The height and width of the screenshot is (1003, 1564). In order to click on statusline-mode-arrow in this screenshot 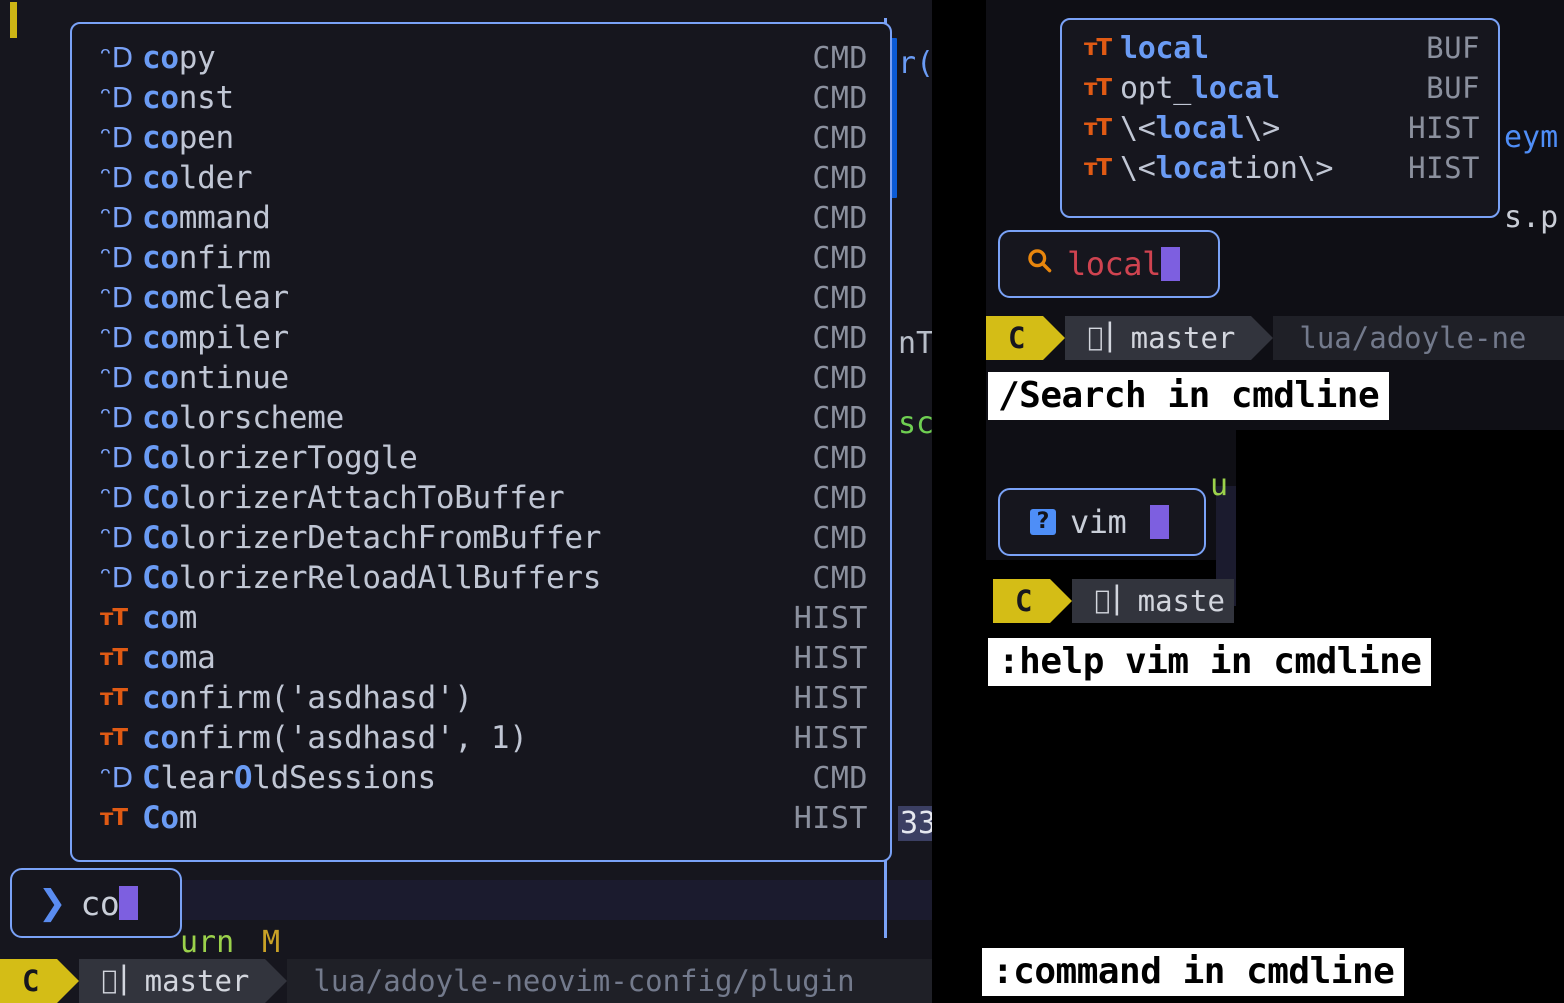, I will do `click(1054, 338)`.